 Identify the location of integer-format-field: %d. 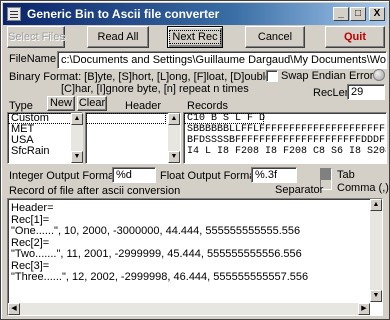
(134, 175).